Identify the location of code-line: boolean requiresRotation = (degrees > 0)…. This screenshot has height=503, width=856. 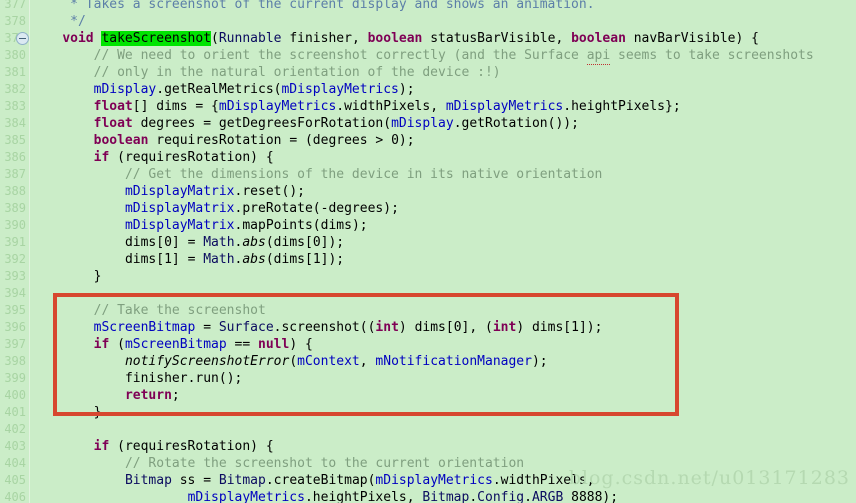
(223, 140).